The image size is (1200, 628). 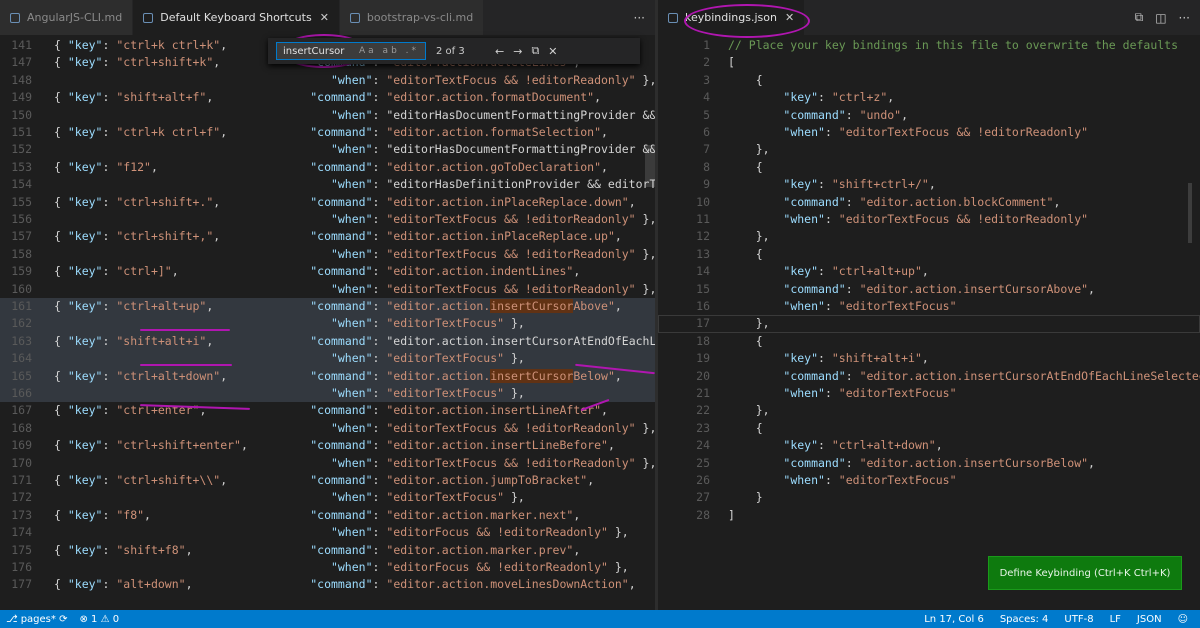 I want to click on line-code: {, so click(x=745, y=253).